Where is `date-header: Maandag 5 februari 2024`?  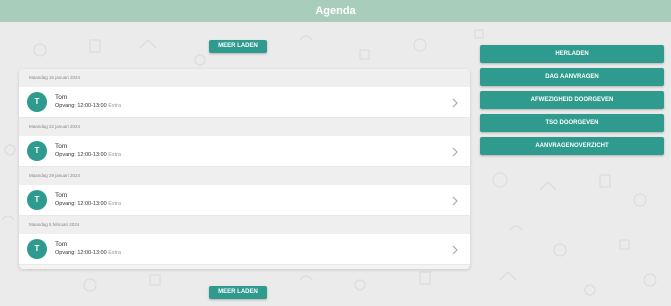
date-header: Maandag 5 februari 2024 is located at coordinates (244, 225).